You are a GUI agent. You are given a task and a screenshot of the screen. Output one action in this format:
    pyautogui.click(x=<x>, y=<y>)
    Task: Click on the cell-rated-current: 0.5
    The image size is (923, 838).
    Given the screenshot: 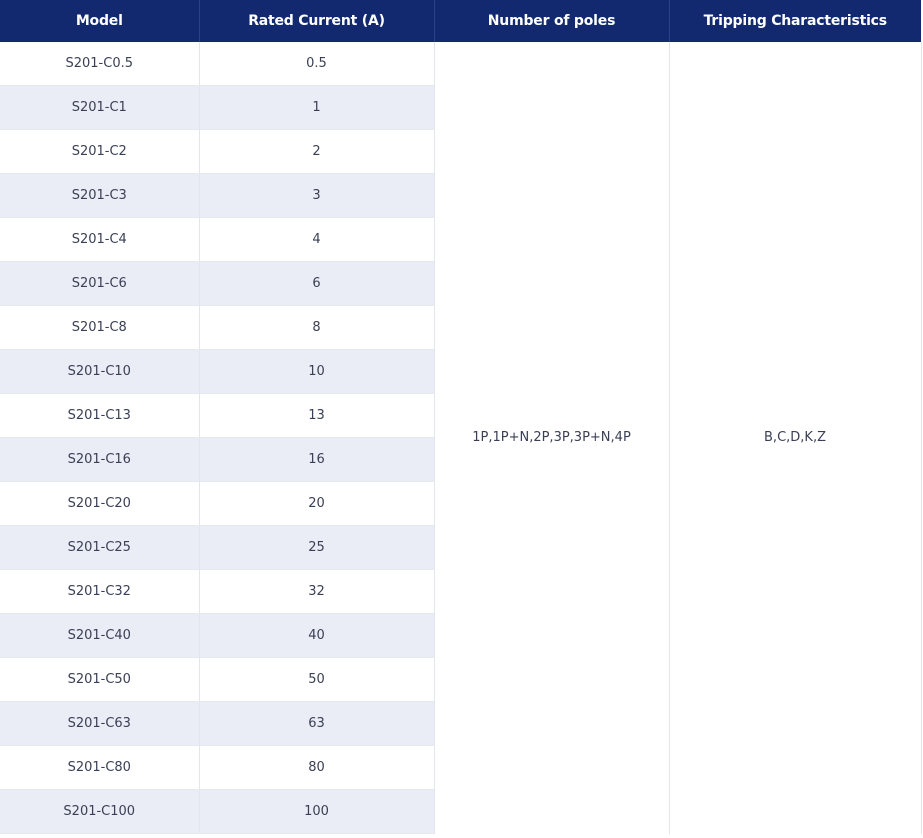 What is the action you would take?
    pyautogui.click(x=317, y=64)
    